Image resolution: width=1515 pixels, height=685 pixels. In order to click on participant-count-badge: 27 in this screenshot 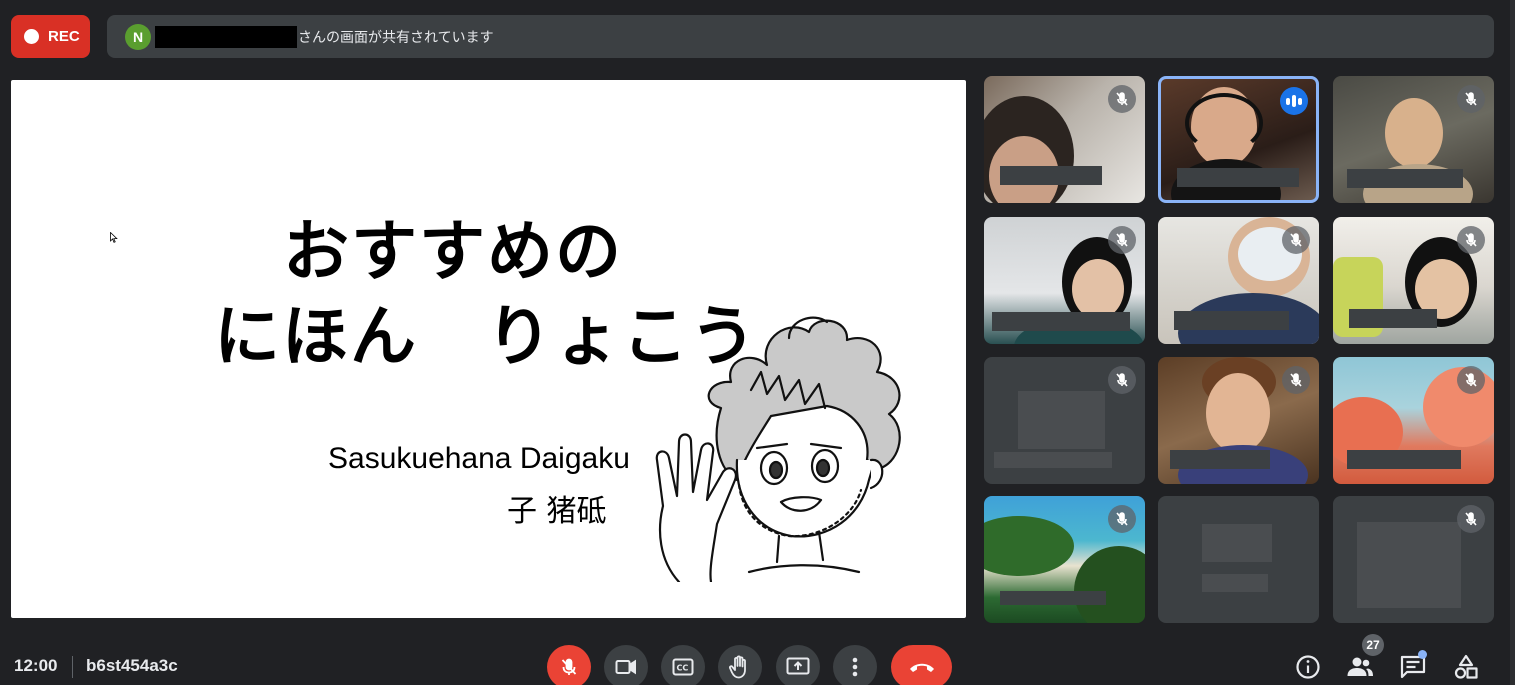, I will do `click(1373, 645)`.